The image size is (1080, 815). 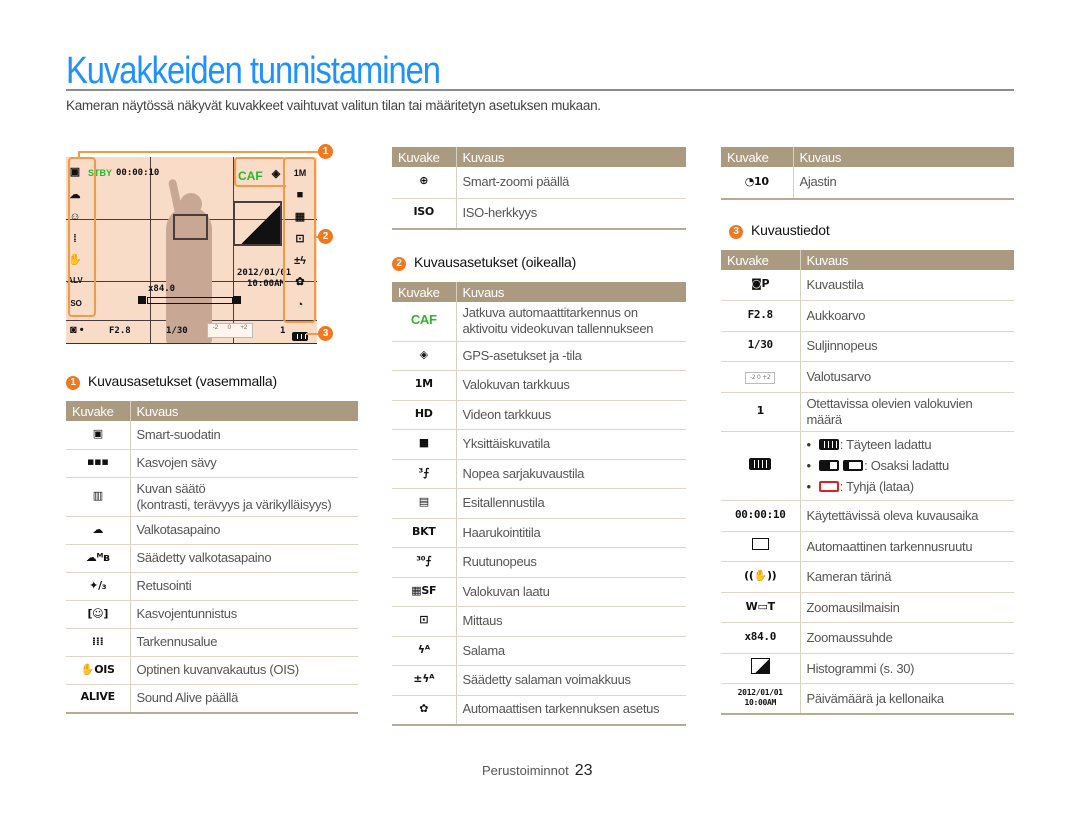 I want to click on icon-cell: ±ϟᴬ, so click(x=424, y=680).